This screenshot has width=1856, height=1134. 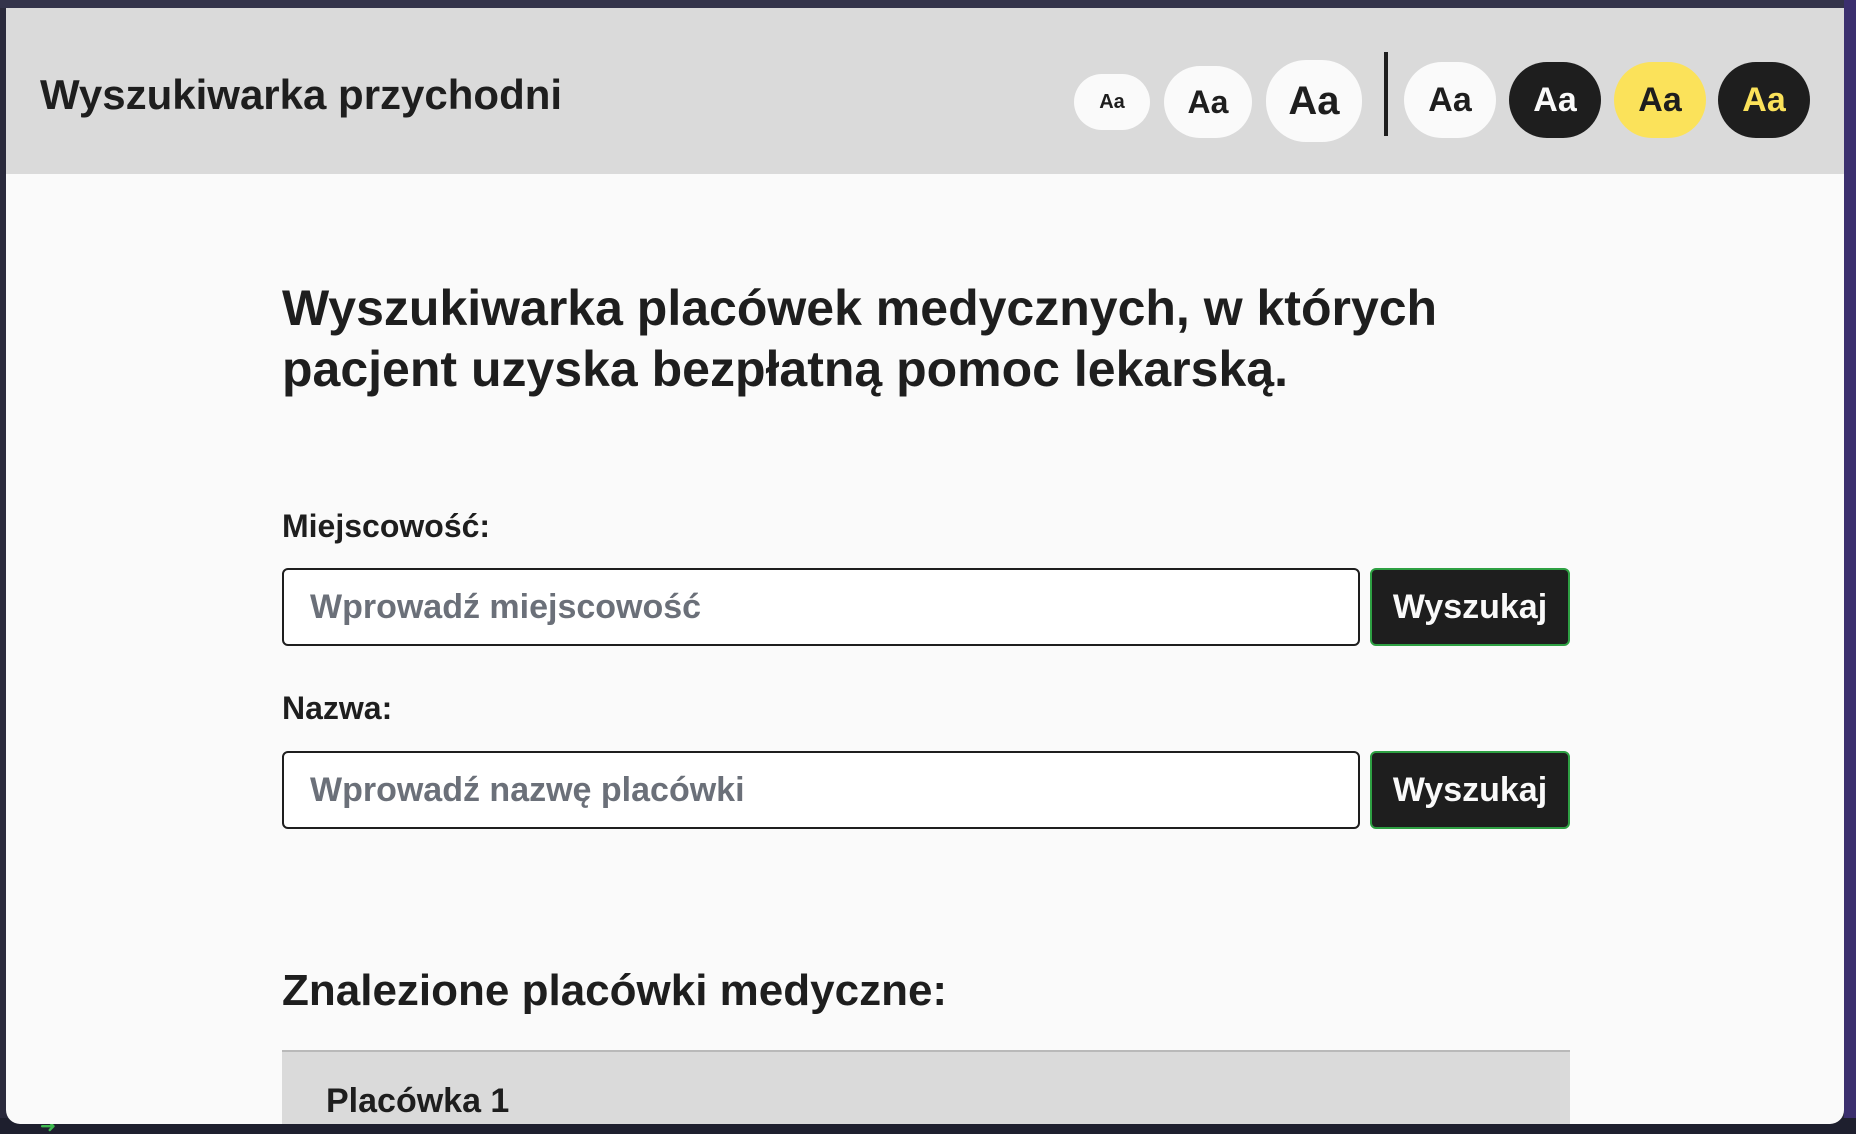 I want to click on controls-divider, so click(x=1386, y=94).